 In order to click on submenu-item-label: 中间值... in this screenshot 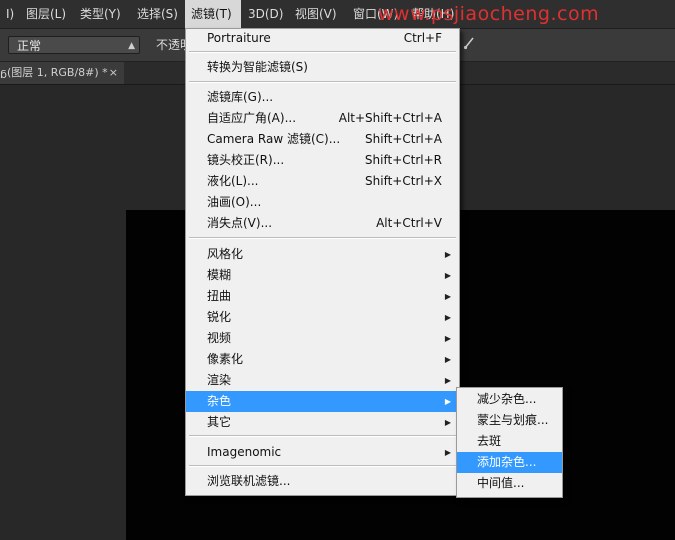, I will do `click(501, 483)`.